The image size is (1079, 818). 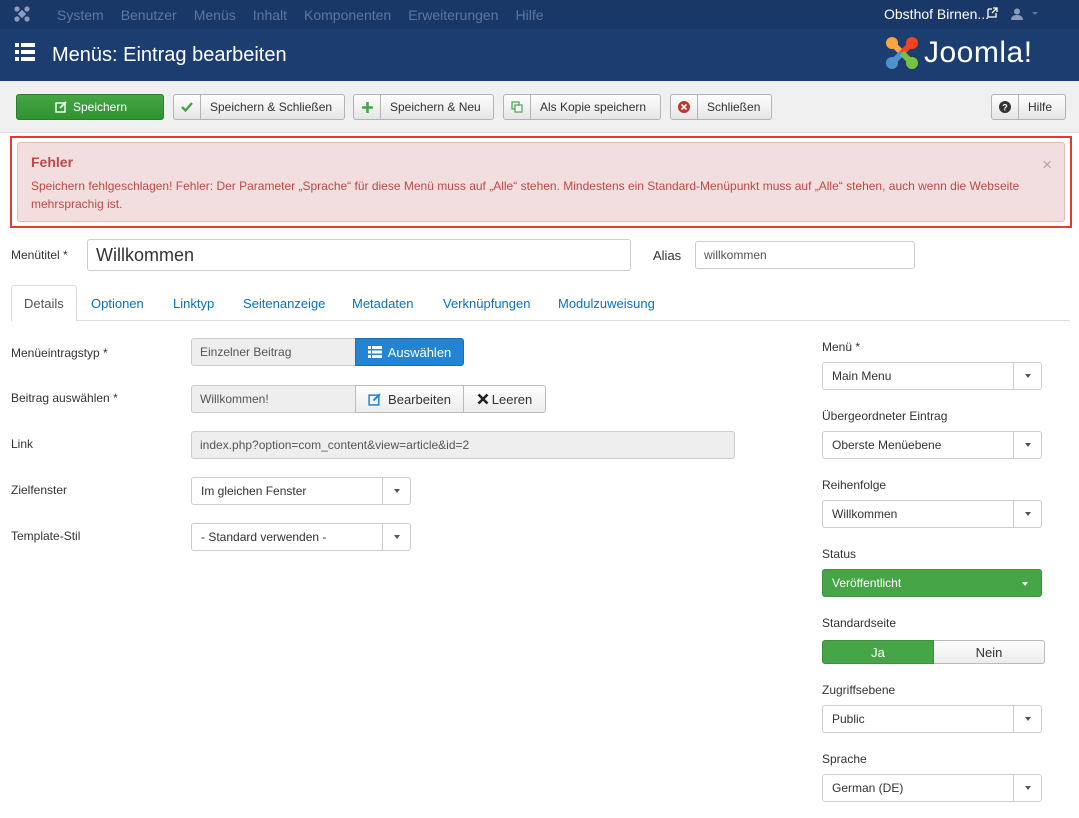 I want to click on tab-options: Optionen, so click(x=117, y=303).